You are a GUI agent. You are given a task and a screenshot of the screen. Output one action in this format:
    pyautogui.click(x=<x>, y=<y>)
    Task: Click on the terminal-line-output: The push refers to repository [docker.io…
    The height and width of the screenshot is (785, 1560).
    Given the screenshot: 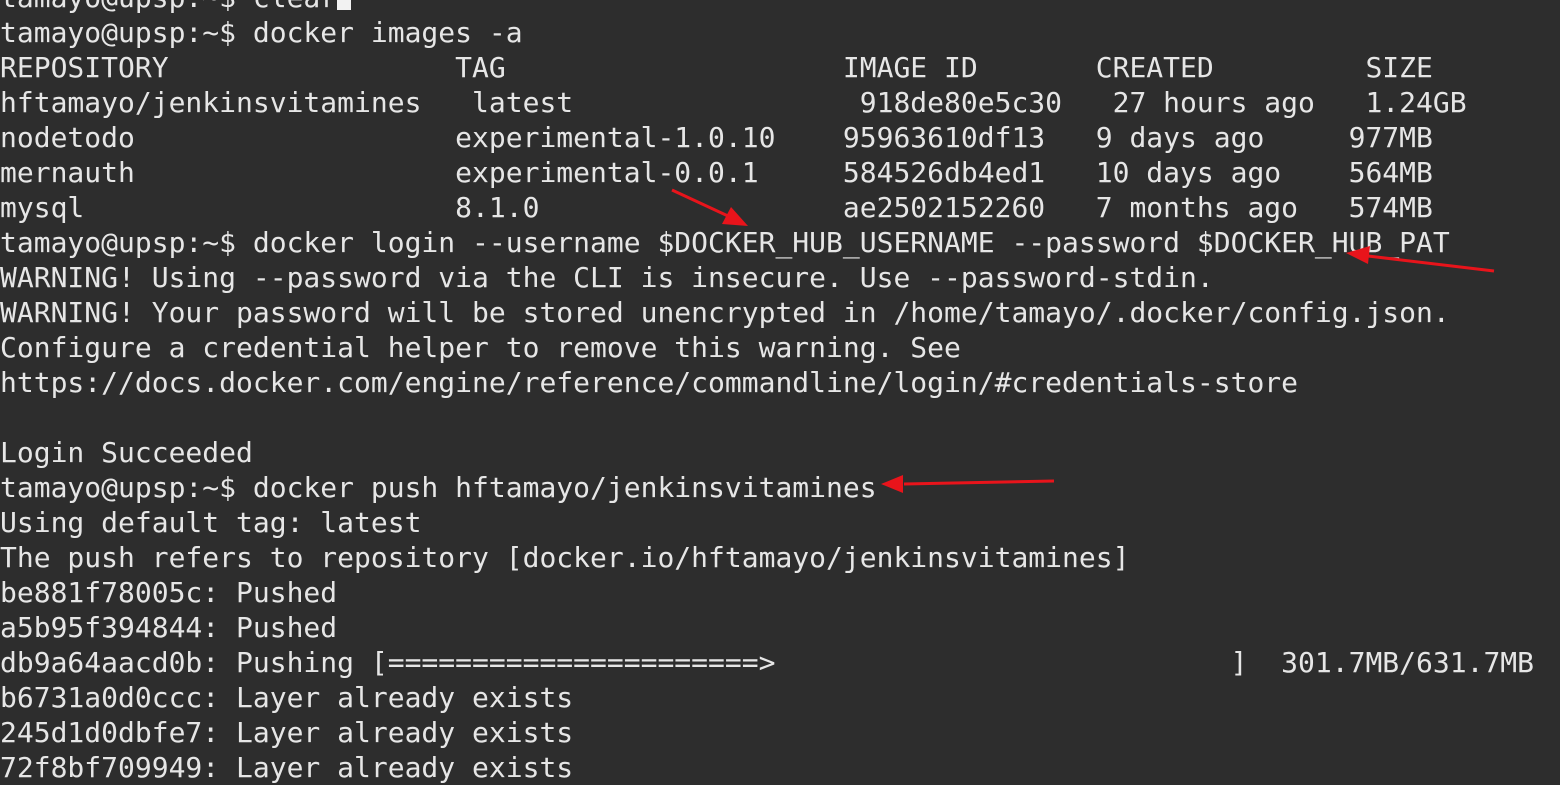 What is the action you would take?
    pyautogui.click(x=565, y=557)
    